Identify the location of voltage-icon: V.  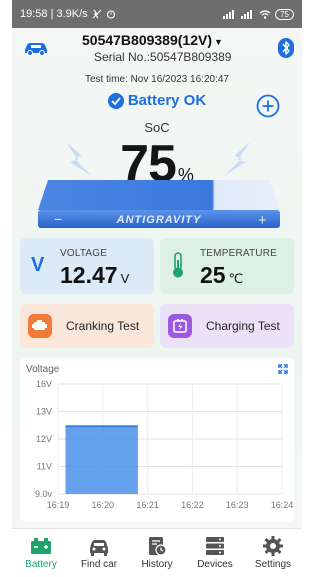
(38, 265).